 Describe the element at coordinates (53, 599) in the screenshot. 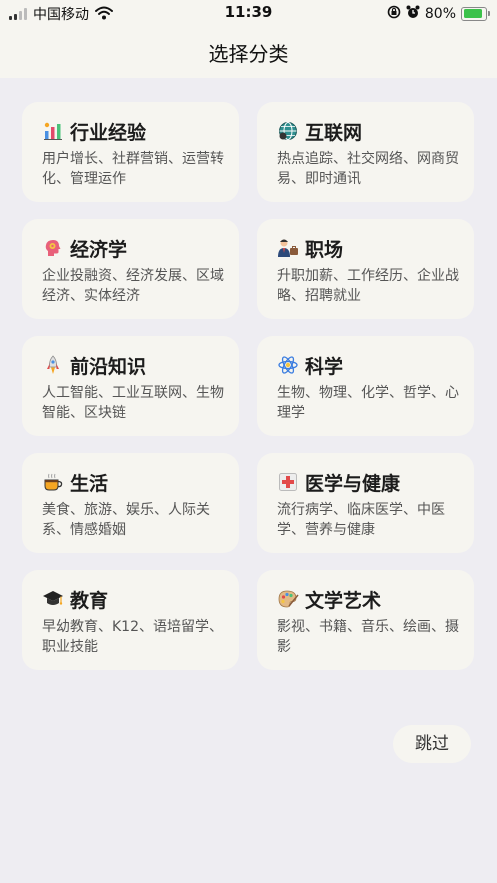

I see `graduation-cap-icon` at that location.